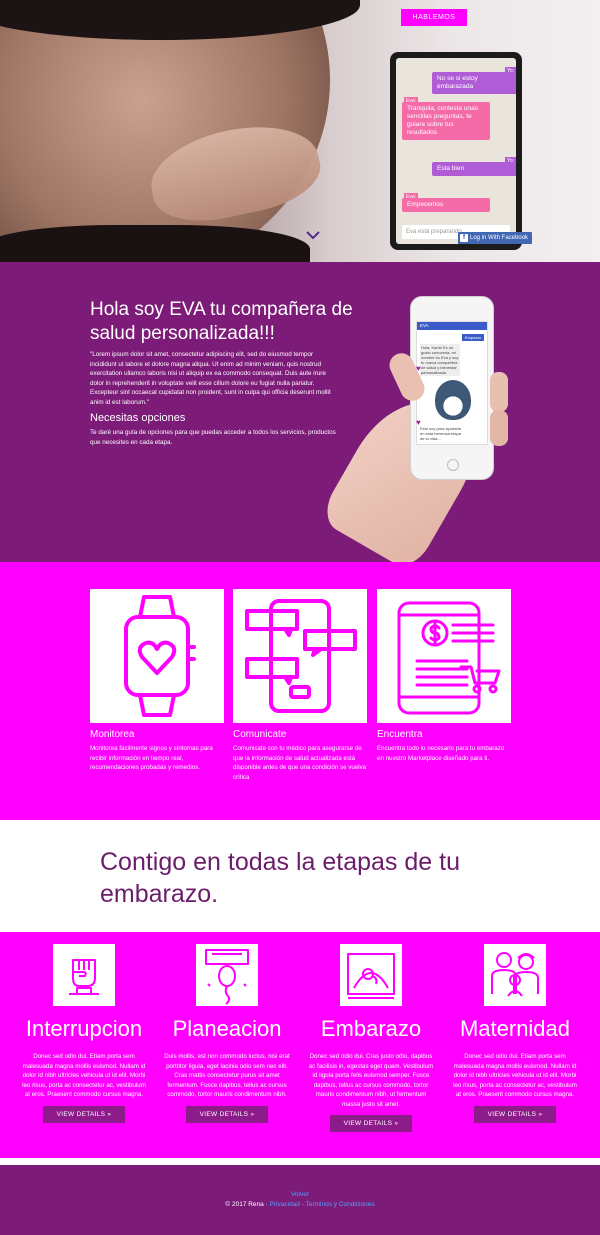 This screenshot has width=600, height=1235. What do you see at coordinates (446, 202) in the screenshot?
I see `chat-message-eva: Eva: Empecemos` at bounding box center [446, 202].